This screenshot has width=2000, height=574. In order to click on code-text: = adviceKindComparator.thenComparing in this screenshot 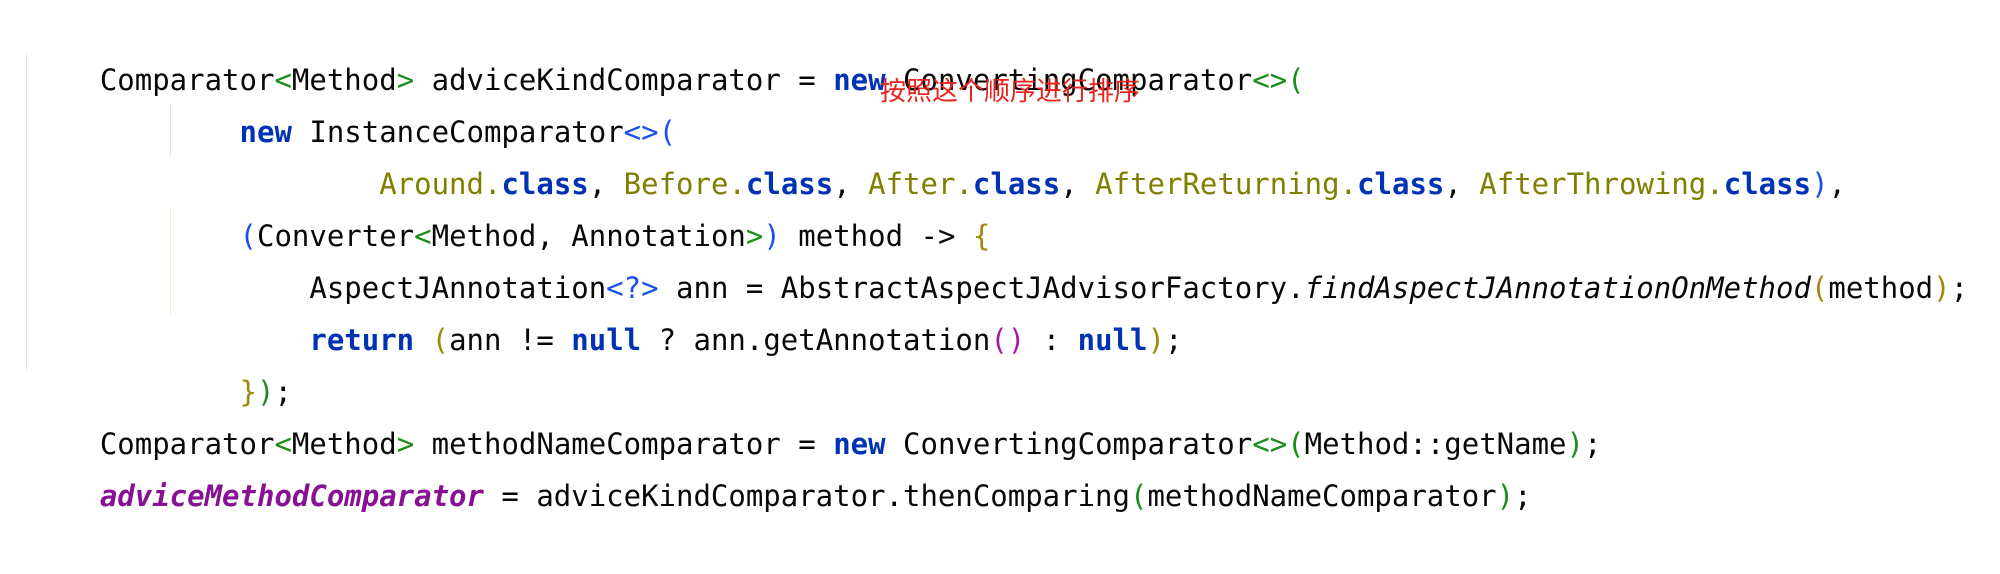, I will do `click(806, 496)`.